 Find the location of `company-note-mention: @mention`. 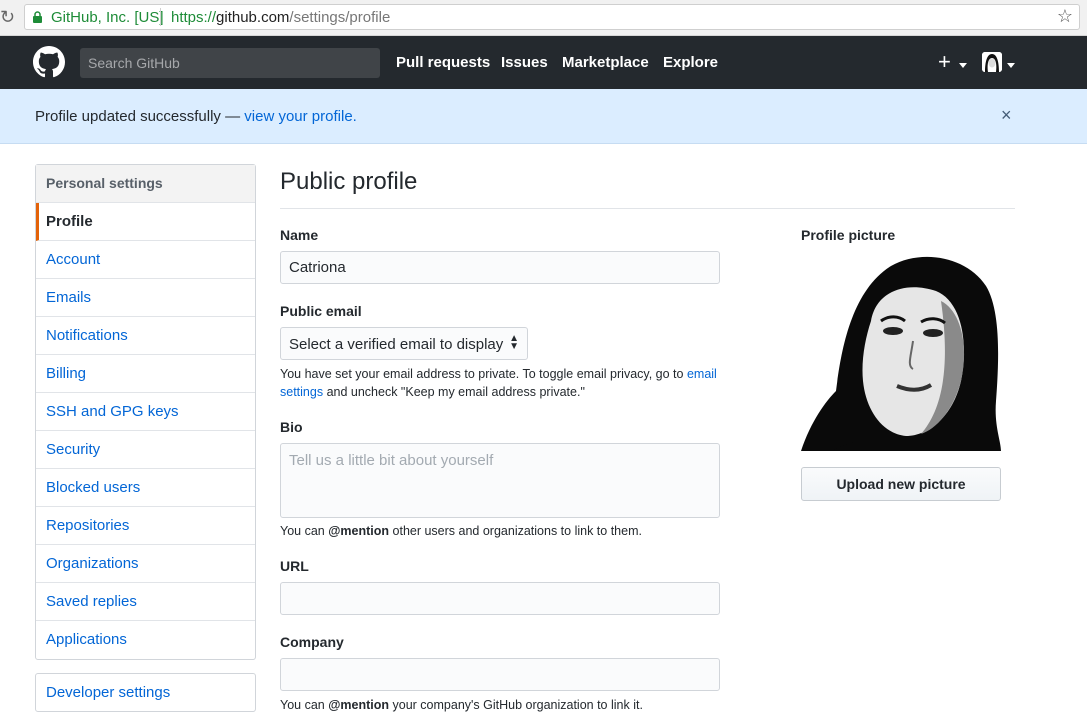

company-note-mention: @mention is located at coordinates (359, 705).